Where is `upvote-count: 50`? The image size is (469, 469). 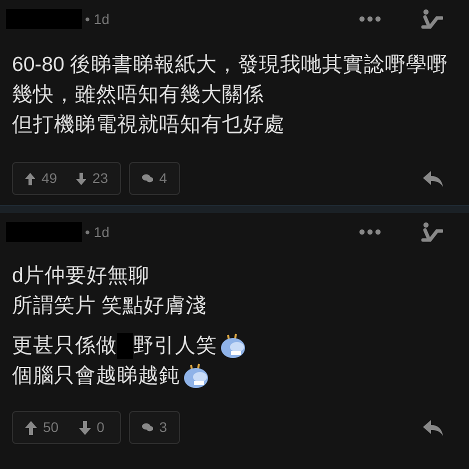 upvote-count: 50 is located at coordinates (51, 427).